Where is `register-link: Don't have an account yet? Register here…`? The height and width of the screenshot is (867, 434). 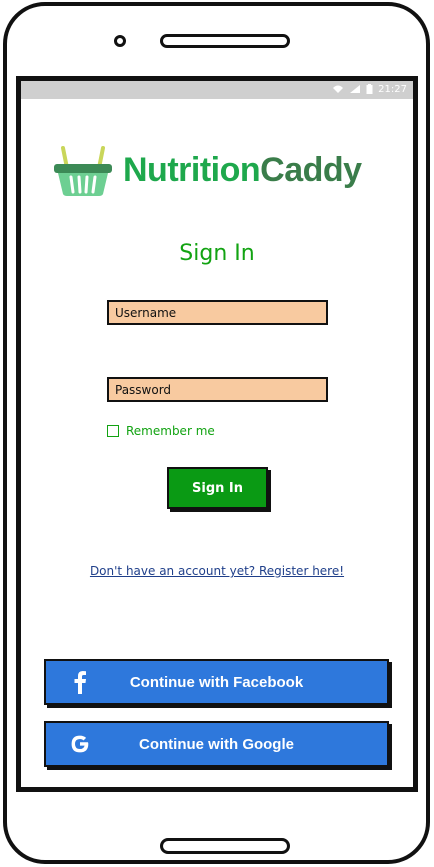
register-link: Don't have an account yet? Register here… is located at coordinates (217, 571).